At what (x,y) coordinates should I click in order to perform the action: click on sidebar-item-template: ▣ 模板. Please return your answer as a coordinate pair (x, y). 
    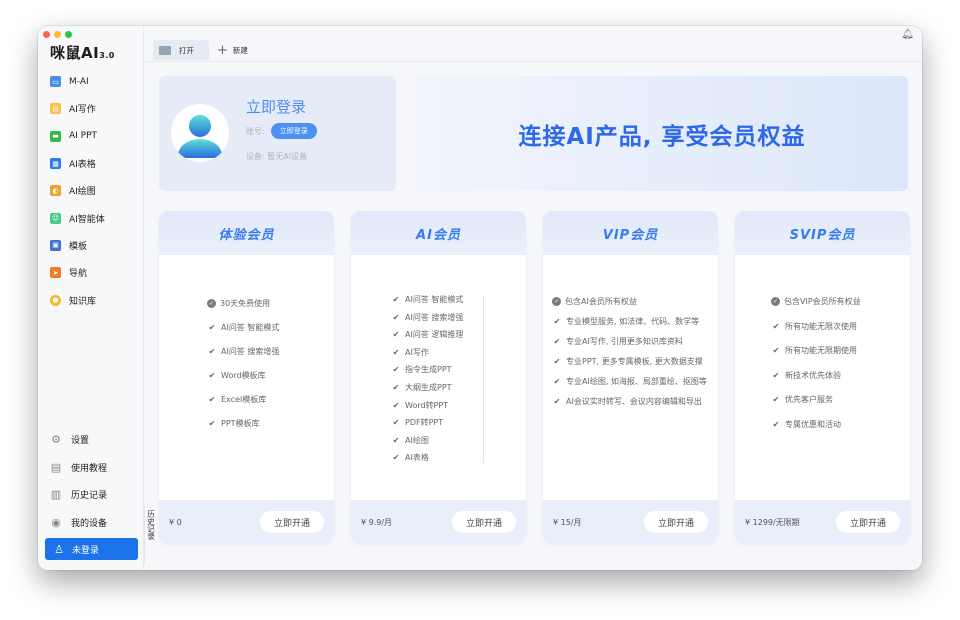
    Looking at the image, I should click on (91, 245).